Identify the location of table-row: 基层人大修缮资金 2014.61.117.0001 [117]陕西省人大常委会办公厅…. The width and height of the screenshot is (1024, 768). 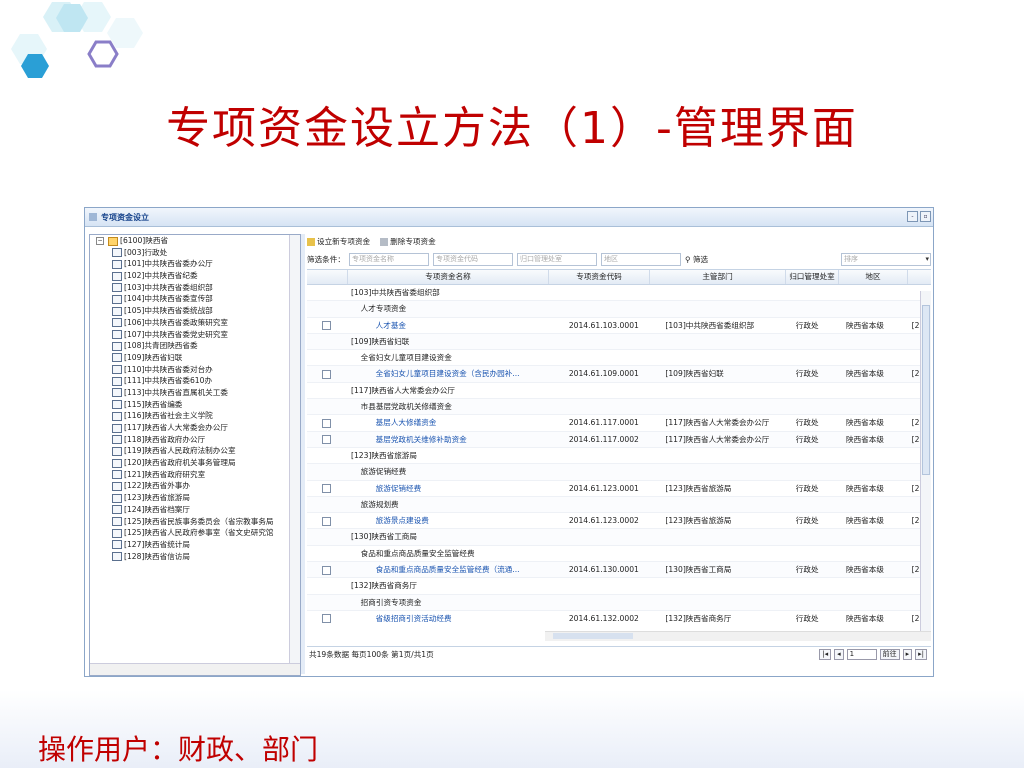
(619, 423).